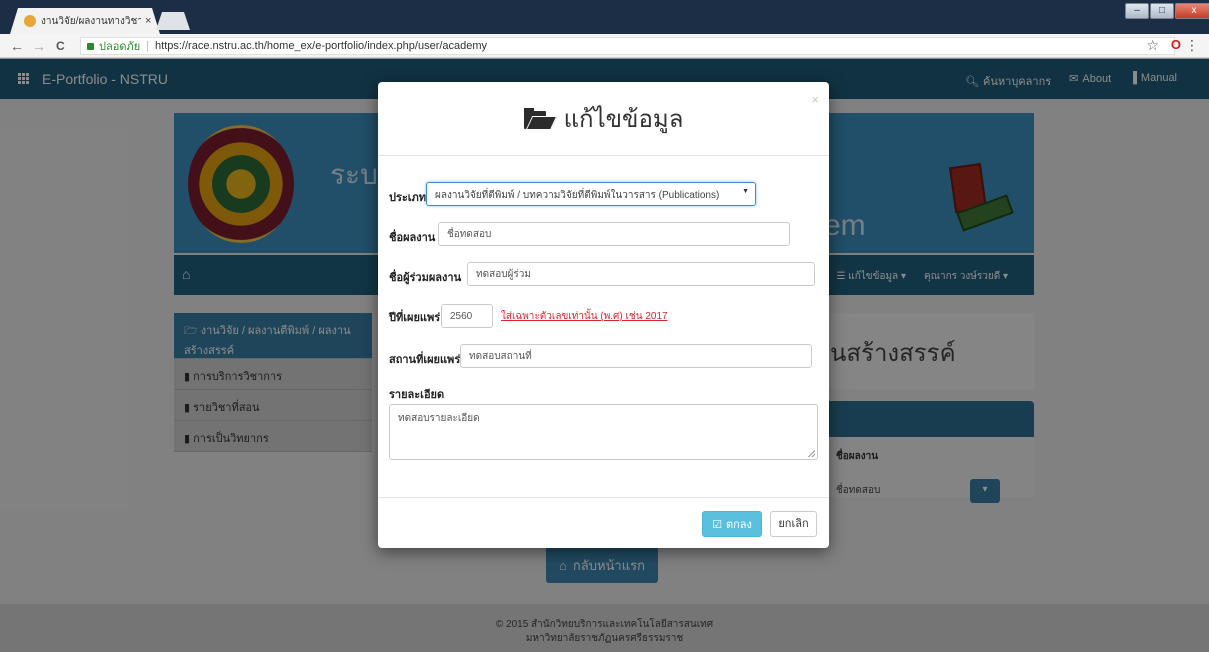 The height and width of the screenshot is (652, 1209). What do you see at coordinates (793, 524) in the screenshot?
I see `cancel-button: ยกเลิก` at bounding box center [793, 524].